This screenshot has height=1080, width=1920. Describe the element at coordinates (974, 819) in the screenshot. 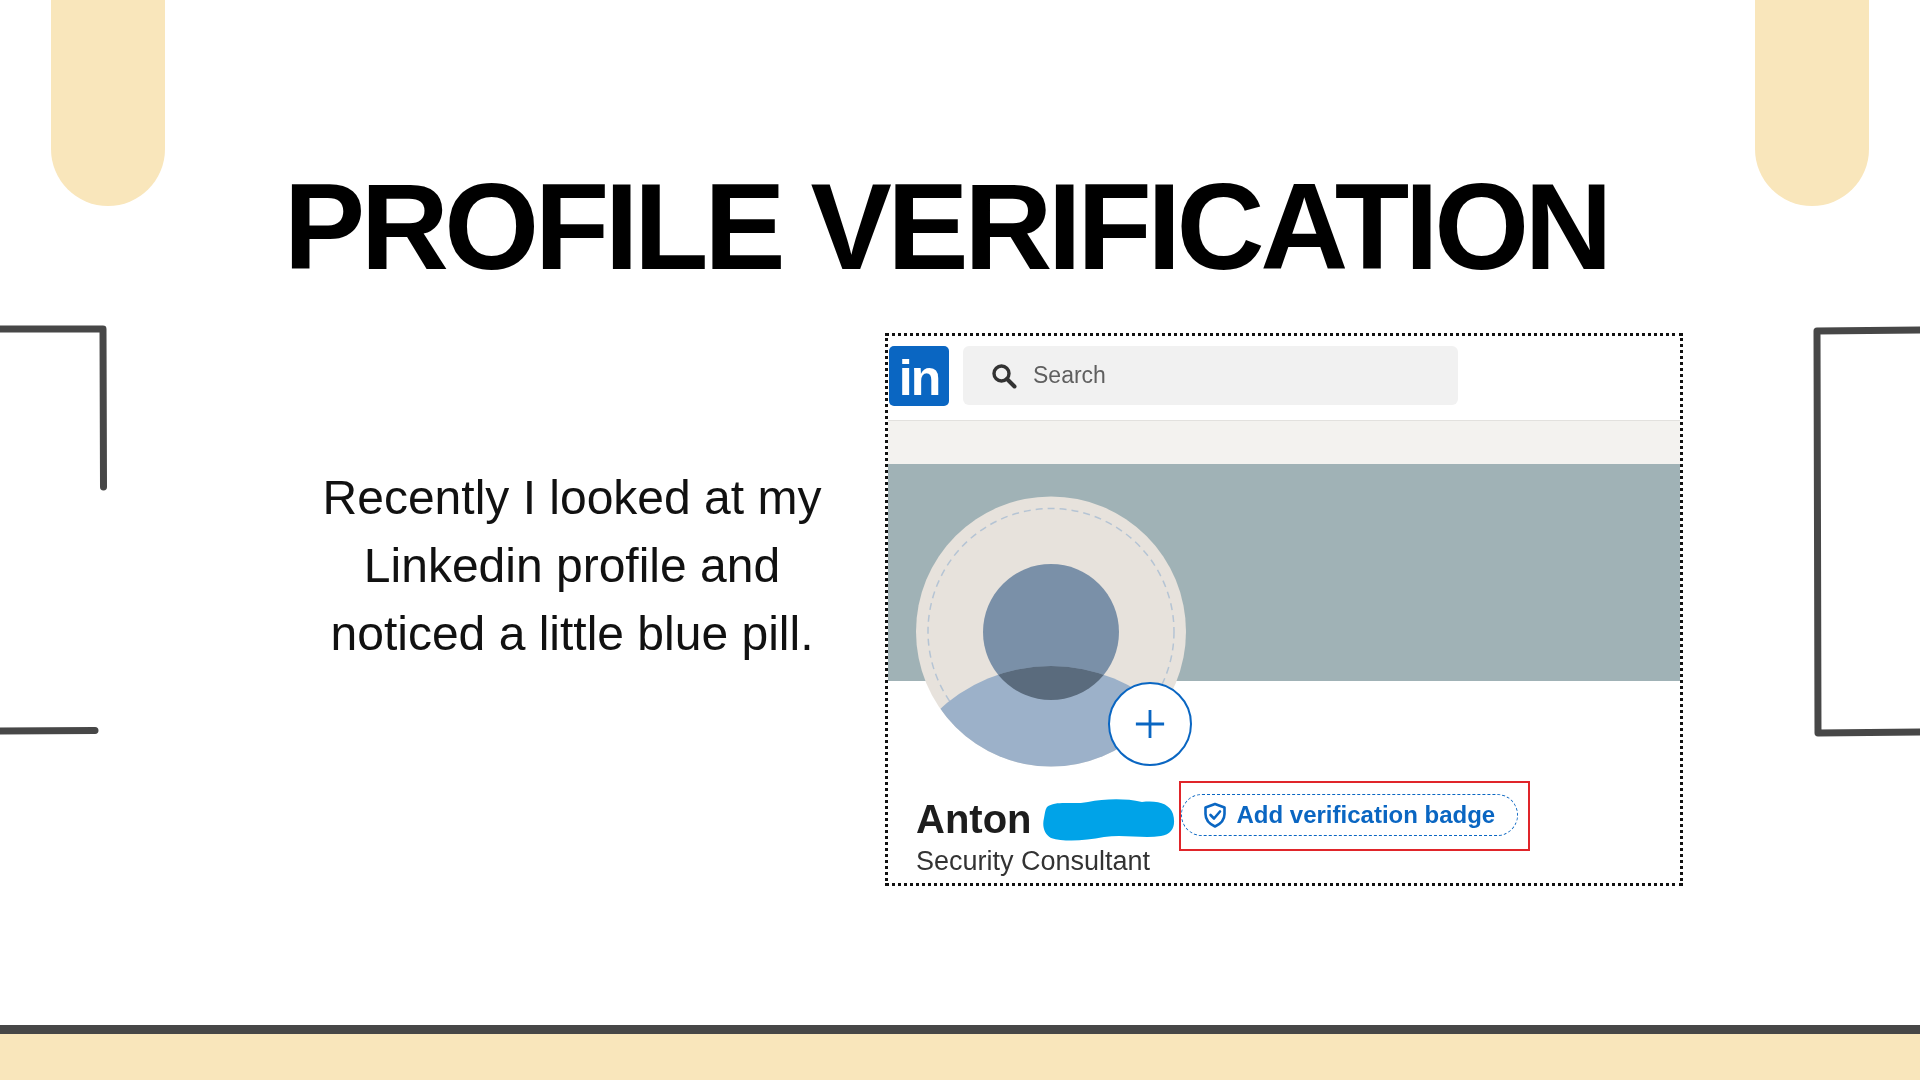

I see `profile-name: Anton` at that location.